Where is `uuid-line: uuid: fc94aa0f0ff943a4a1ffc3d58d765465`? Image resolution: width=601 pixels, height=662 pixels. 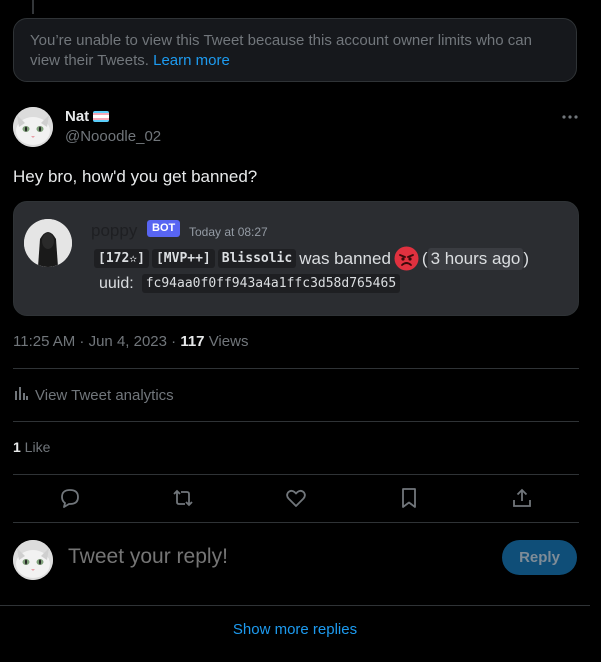 uuid-line: uuid: fc94aa0f0ff943a4a1ffc3d58d765465 is located at coordinates (251, 283).